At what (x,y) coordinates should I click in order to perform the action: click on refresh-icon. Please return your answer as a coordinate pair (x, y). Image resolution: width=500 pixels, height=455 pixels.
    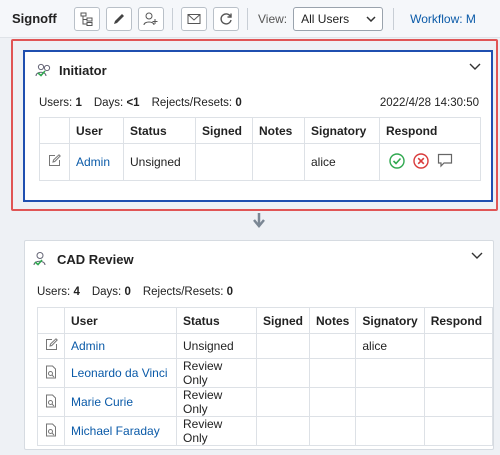
    Looking at the image, I should click on (226, 18).